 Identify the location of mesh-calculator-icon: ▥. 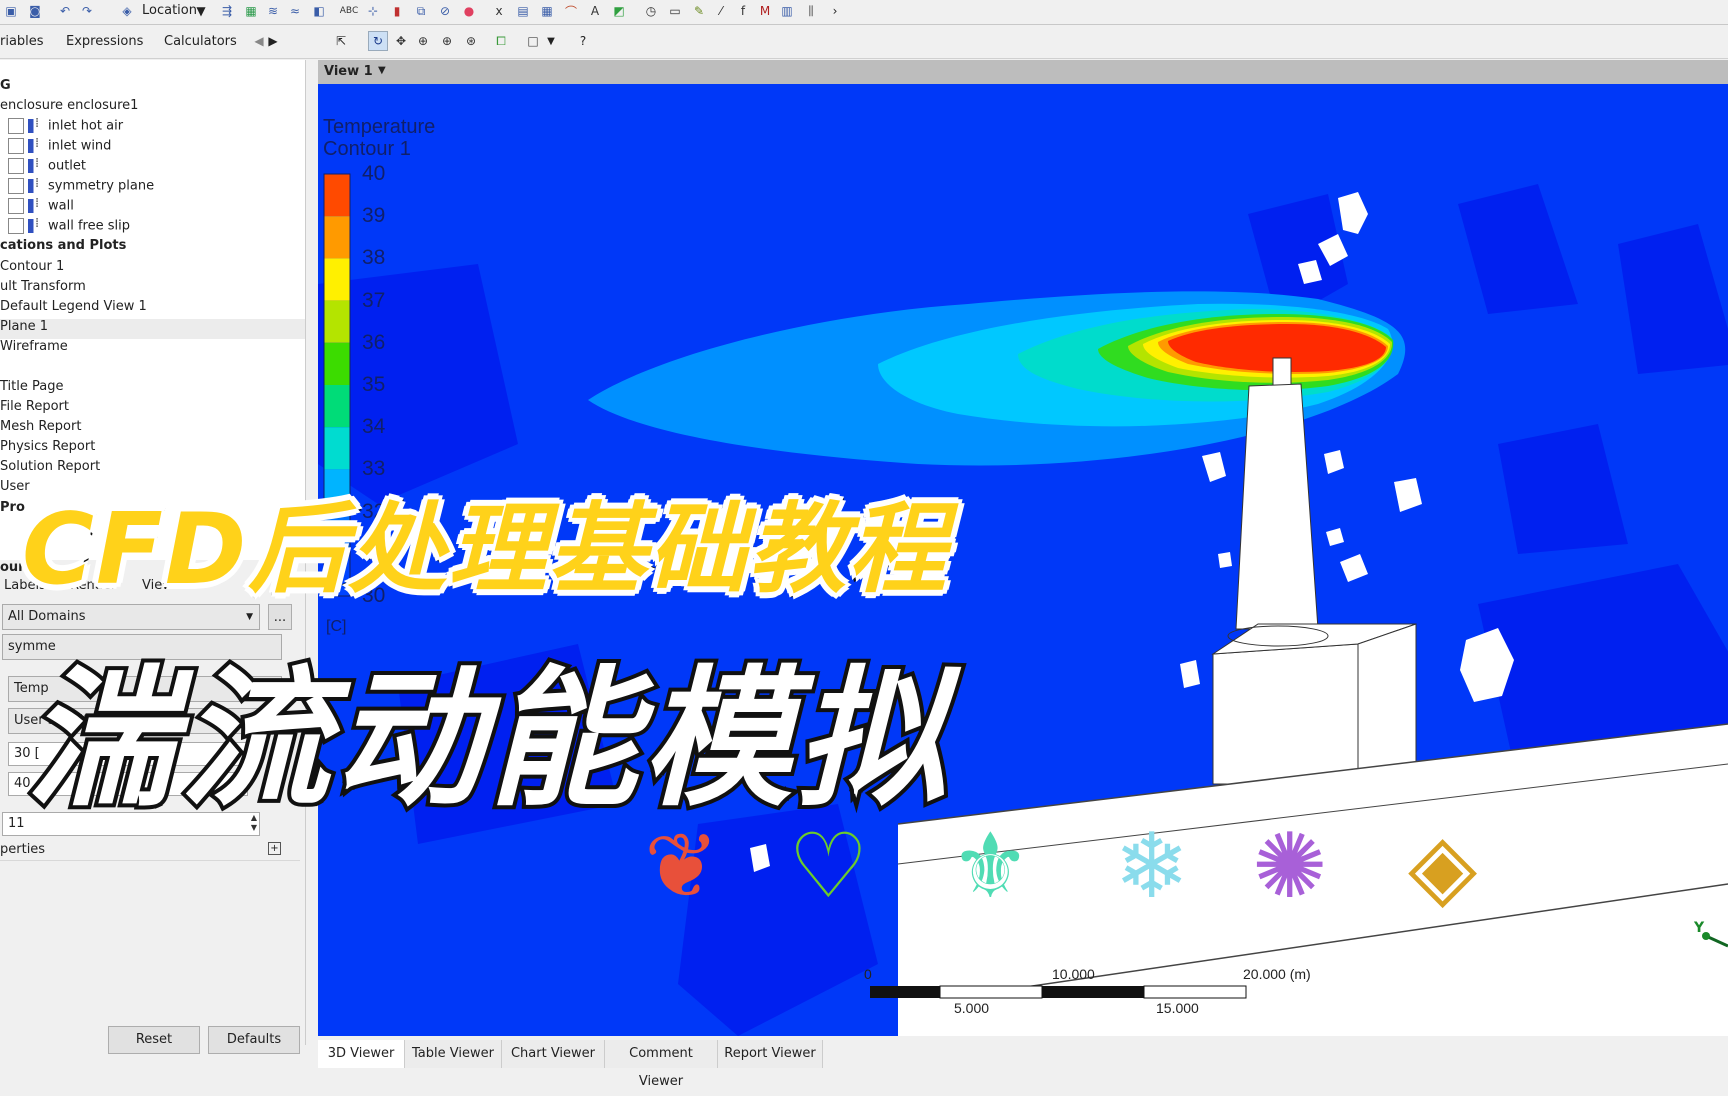
(787, 11).